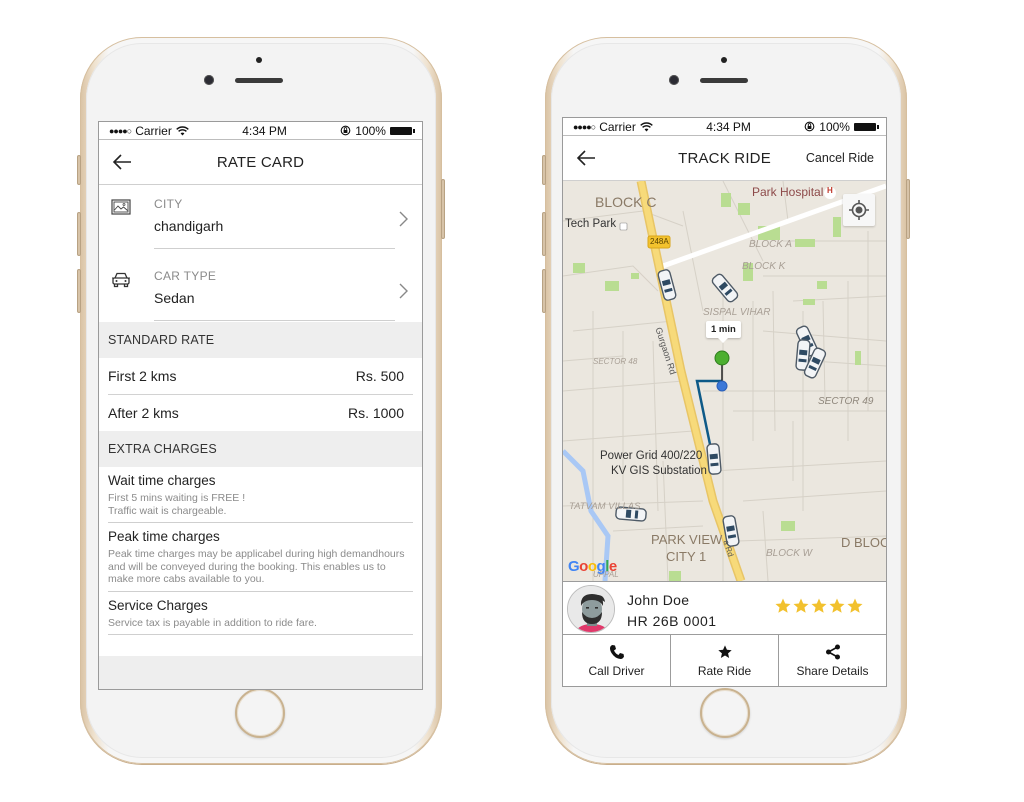  Describe the element at coordinates (260, 293) in the screenshot. I see `car-type-selector: CAR TYPE Sedan` at that location.